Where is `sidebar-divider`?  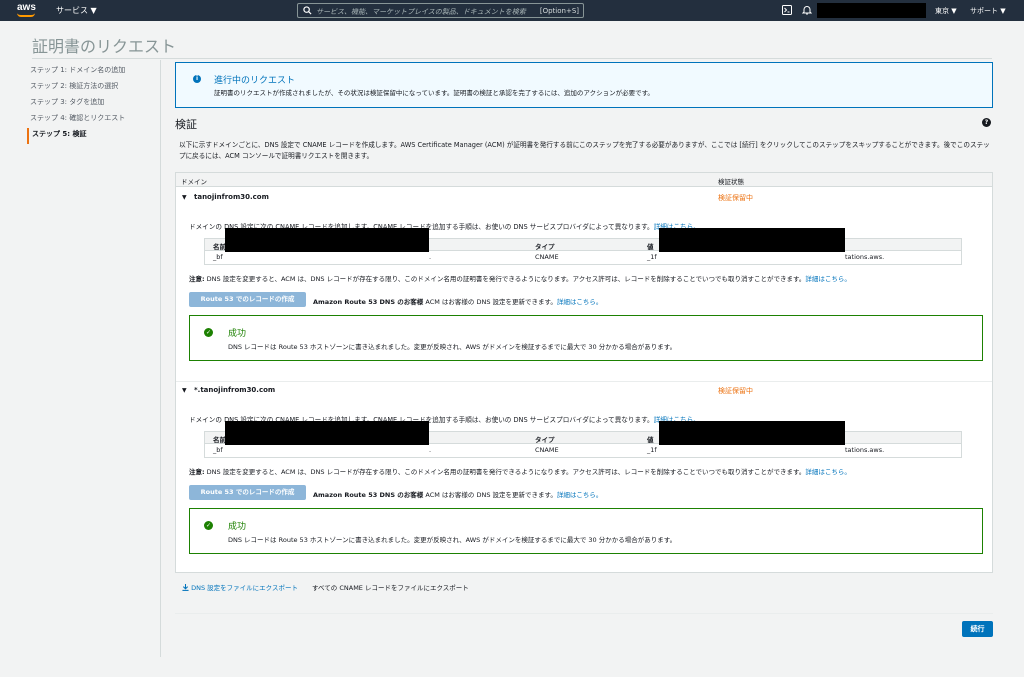 sidebar-divider is located at coordinates (160, 358).